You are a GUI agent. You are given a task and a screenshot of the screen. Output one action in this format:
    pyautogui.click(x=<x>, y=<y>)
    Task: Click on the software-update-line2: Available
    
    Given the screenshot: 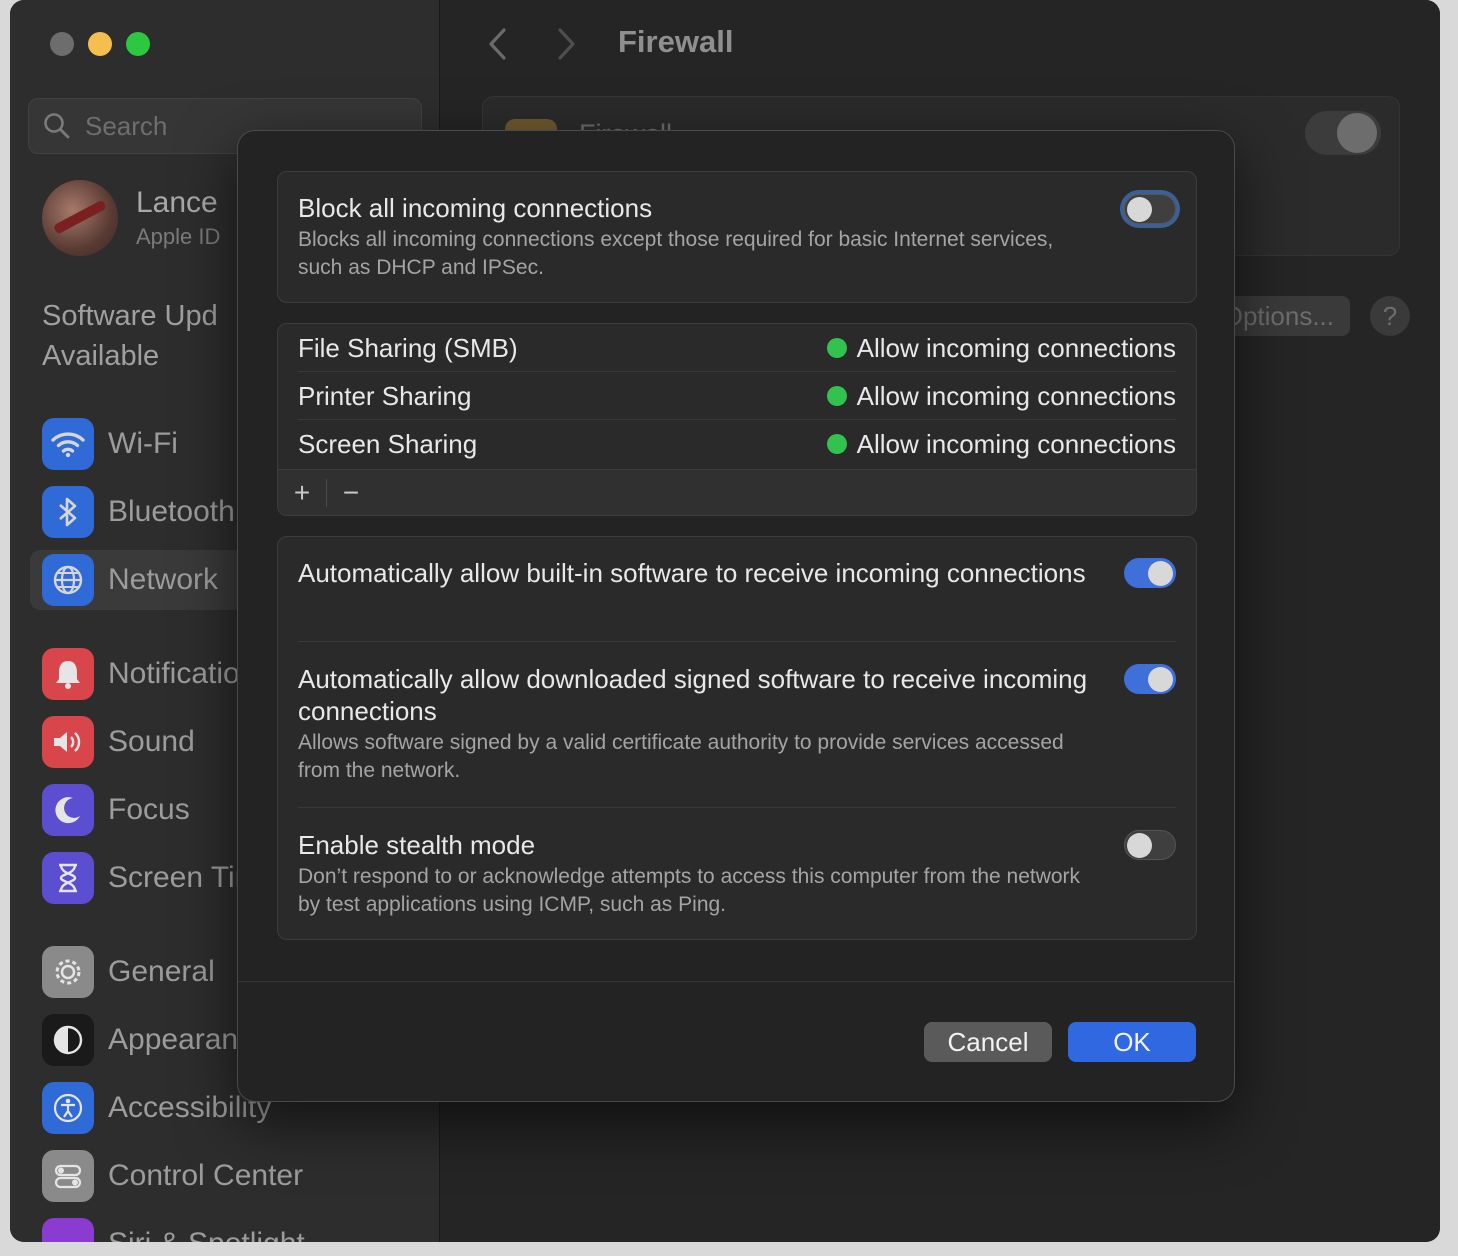 What is the action you would take?
    pyautogui.click(x=101, y=356)
    